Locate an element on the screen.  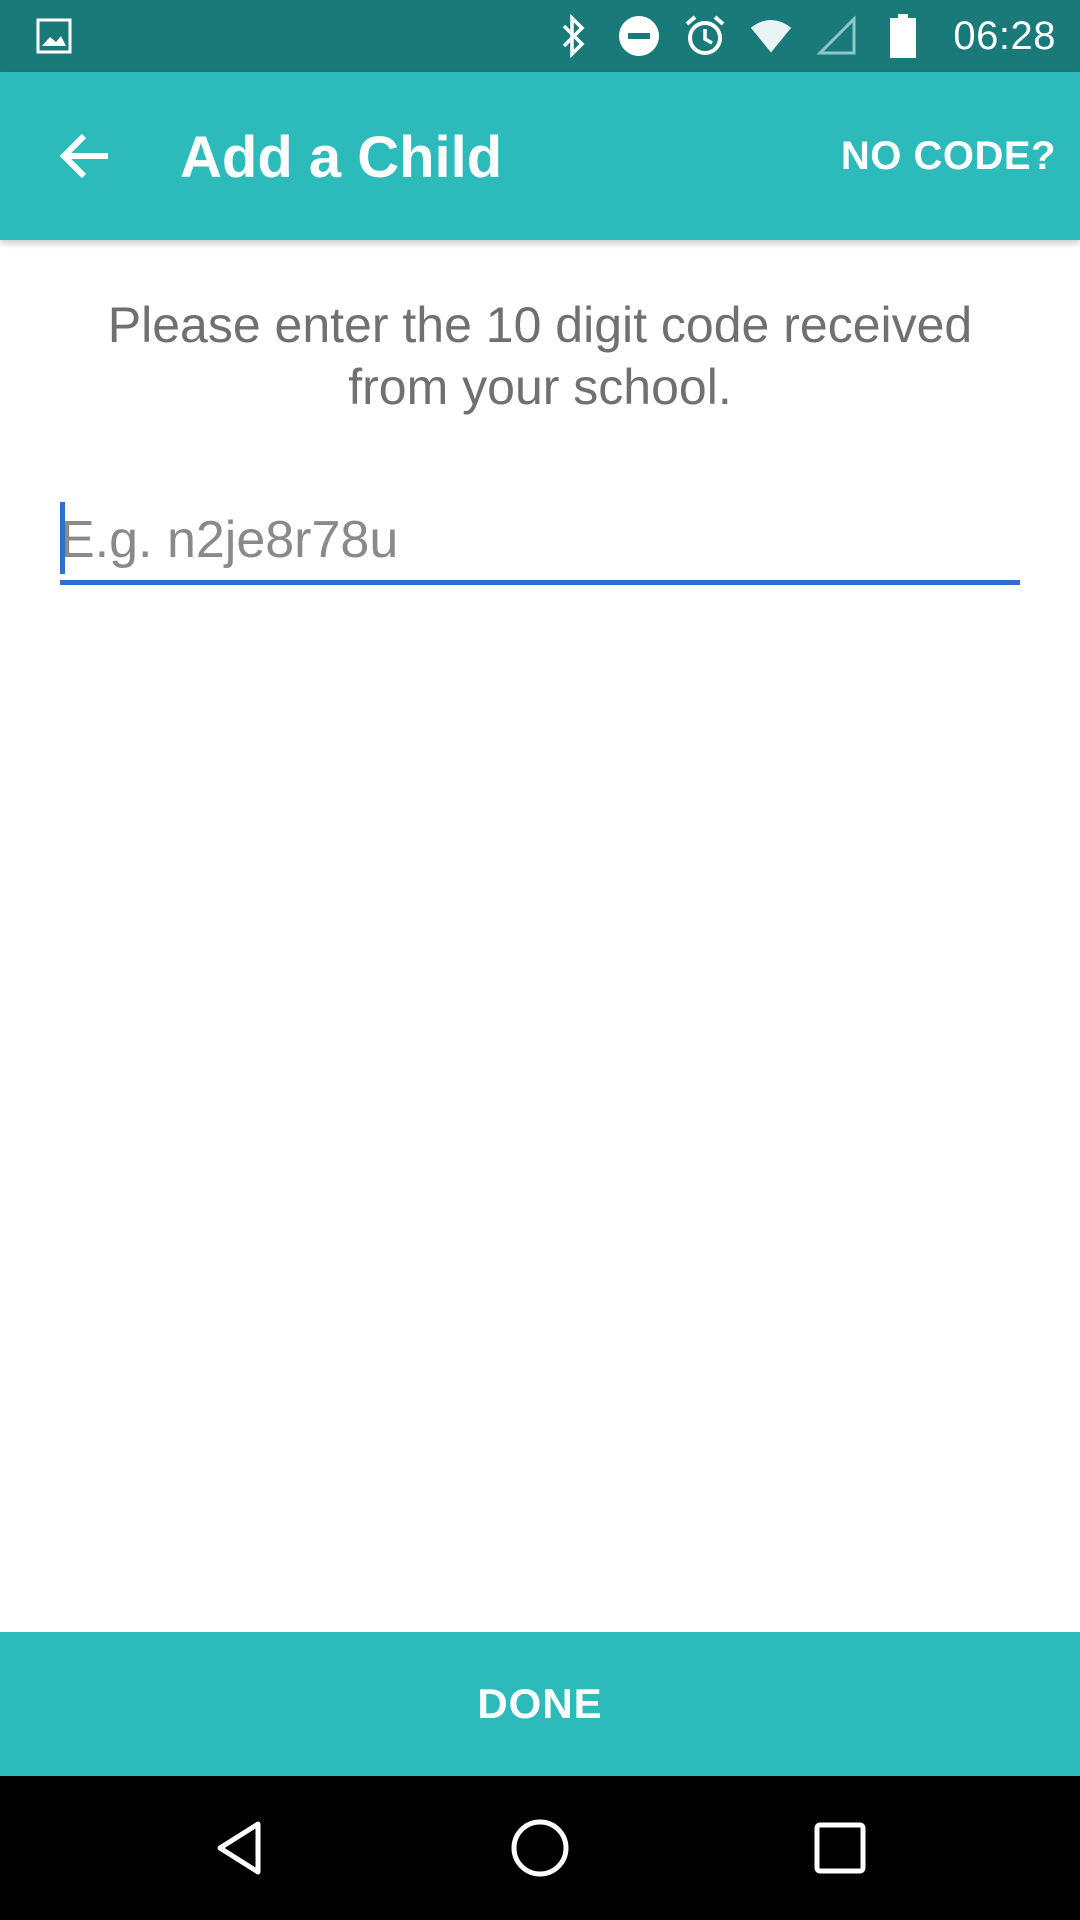
status-icons: 06:28 is located at coordinates (815, 36).